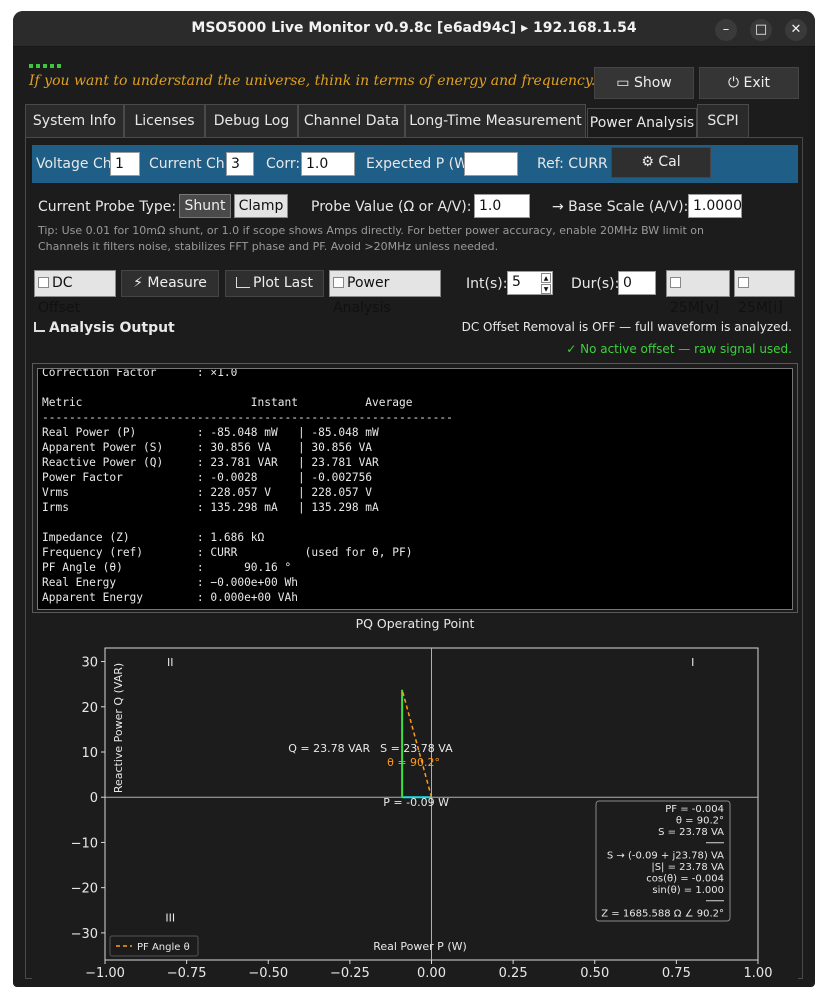 The height and width of the screenshot is (1001, 828). What do you see at coordinates (170, 283) in the screenshot?
I see `measure-button: ⚡ Measure` at bounding box center [170, 283].